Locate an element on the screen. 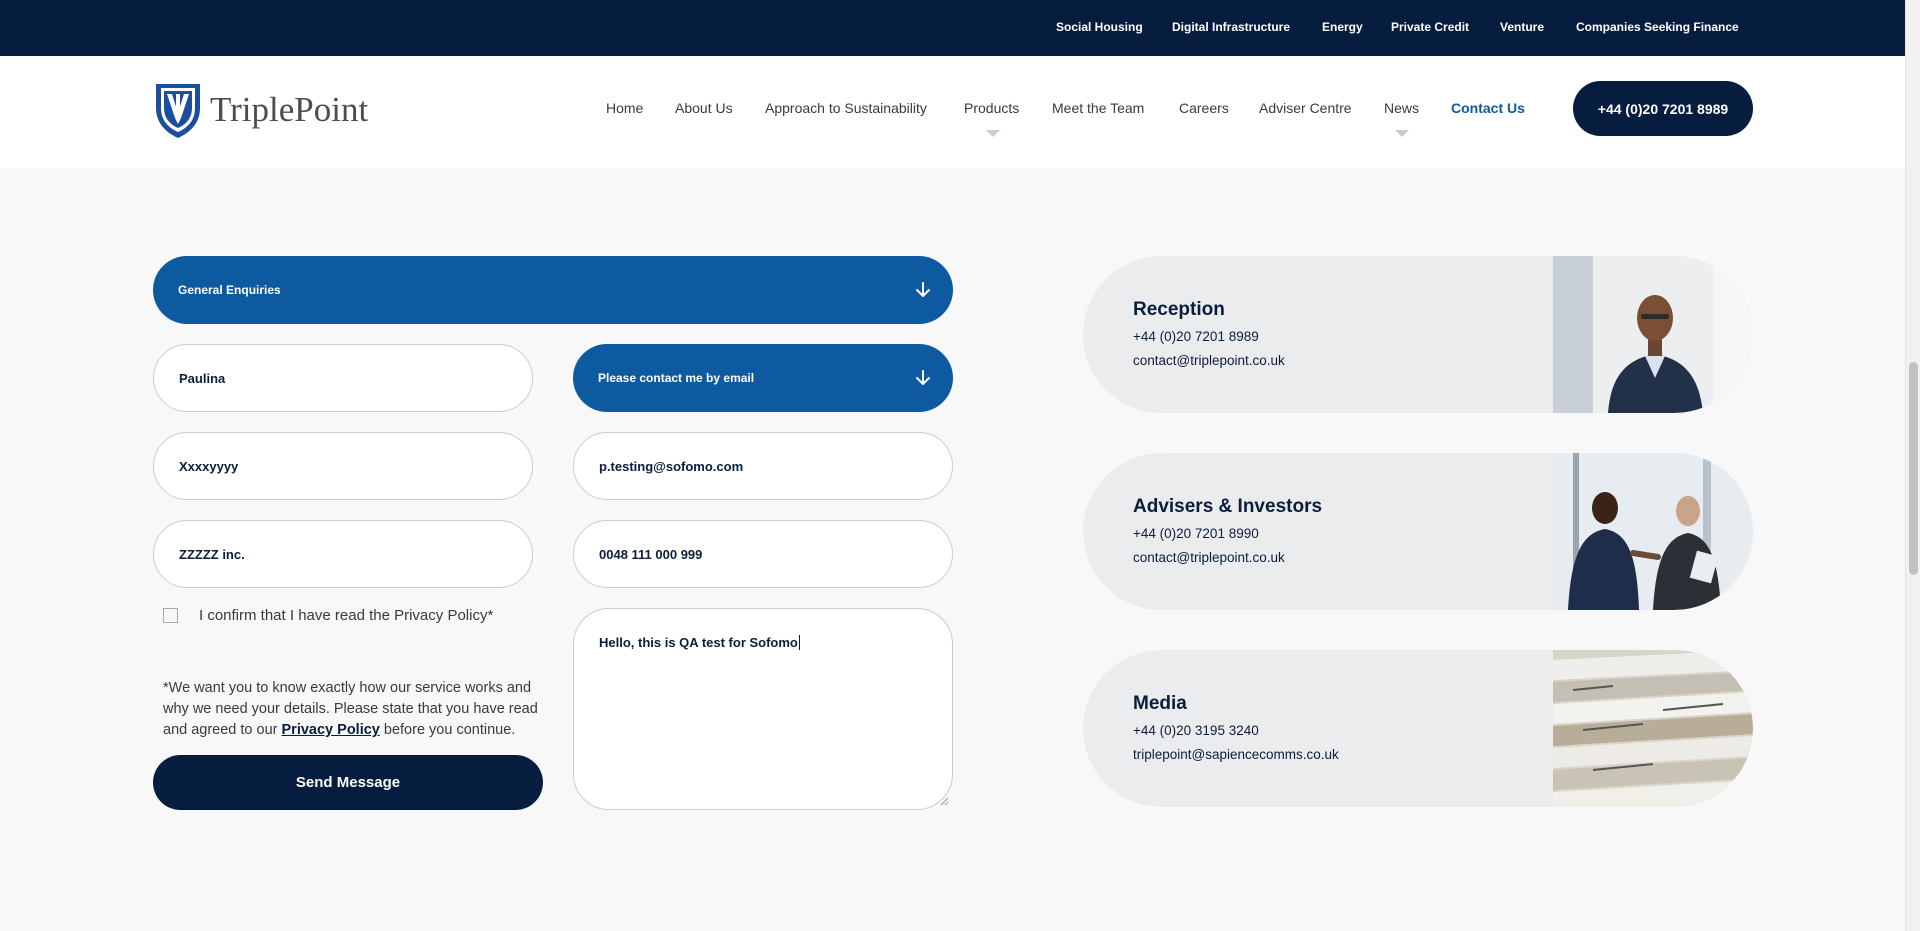 Image resolution: width=1920 pixels, height=931 pixels. nav-about-us: About Us is located at coordinates (704, 108).